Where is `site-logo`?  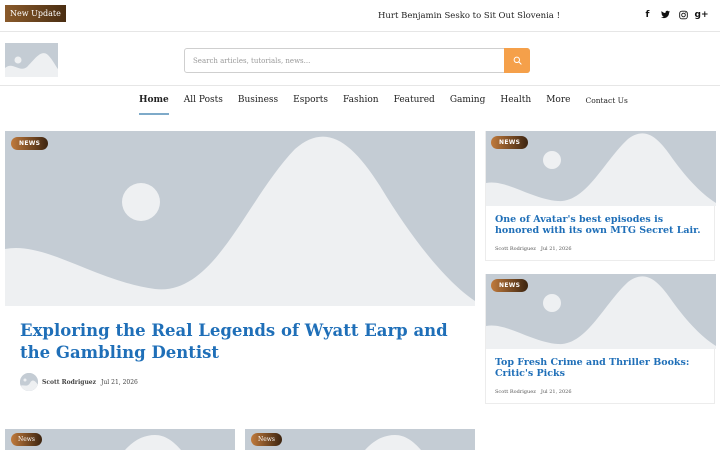 site-logo is located at coordinates (31, 60).